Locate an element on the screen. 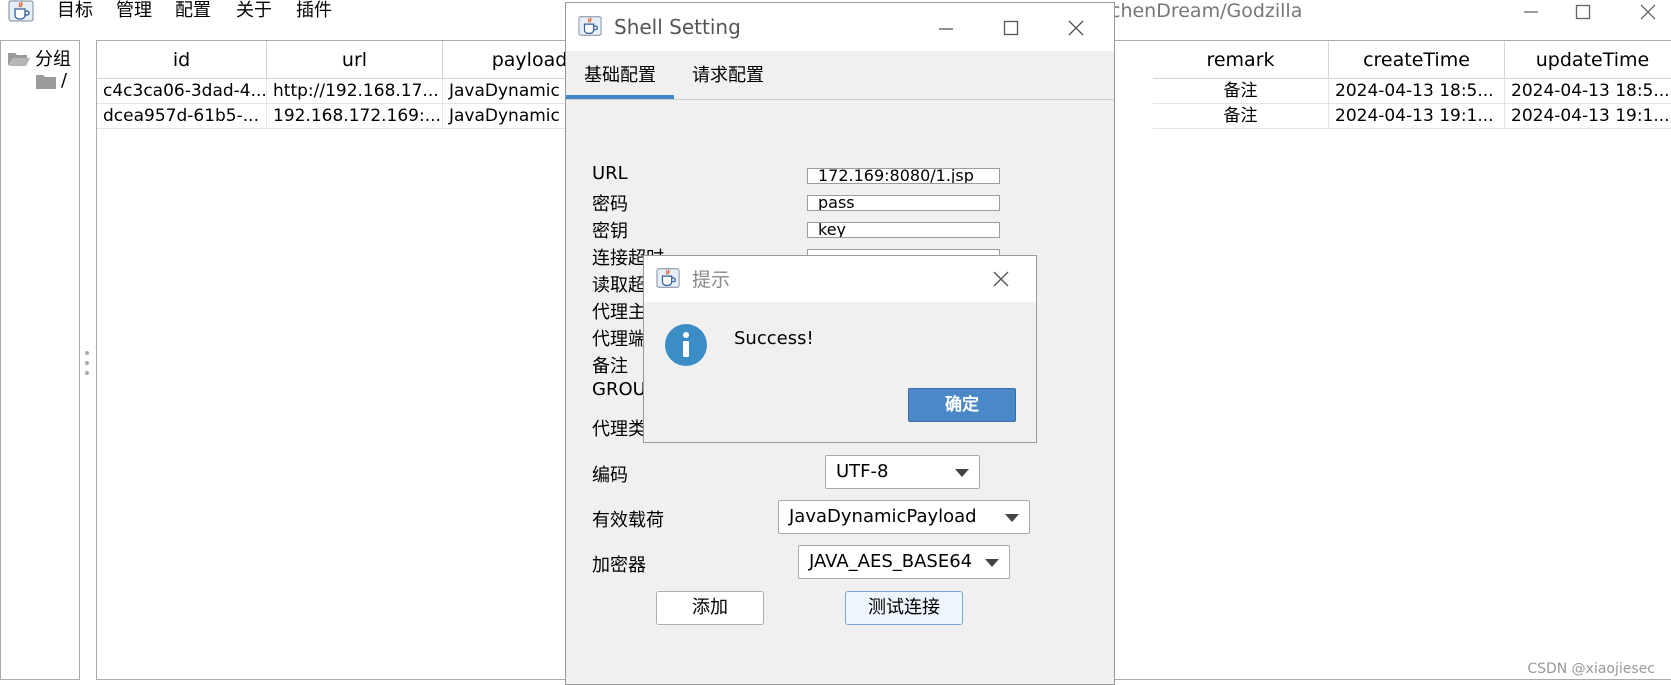 The height and width of the screenshot is (685, 1671). label-encoding: 编码 is located at coordinates (610, 475).